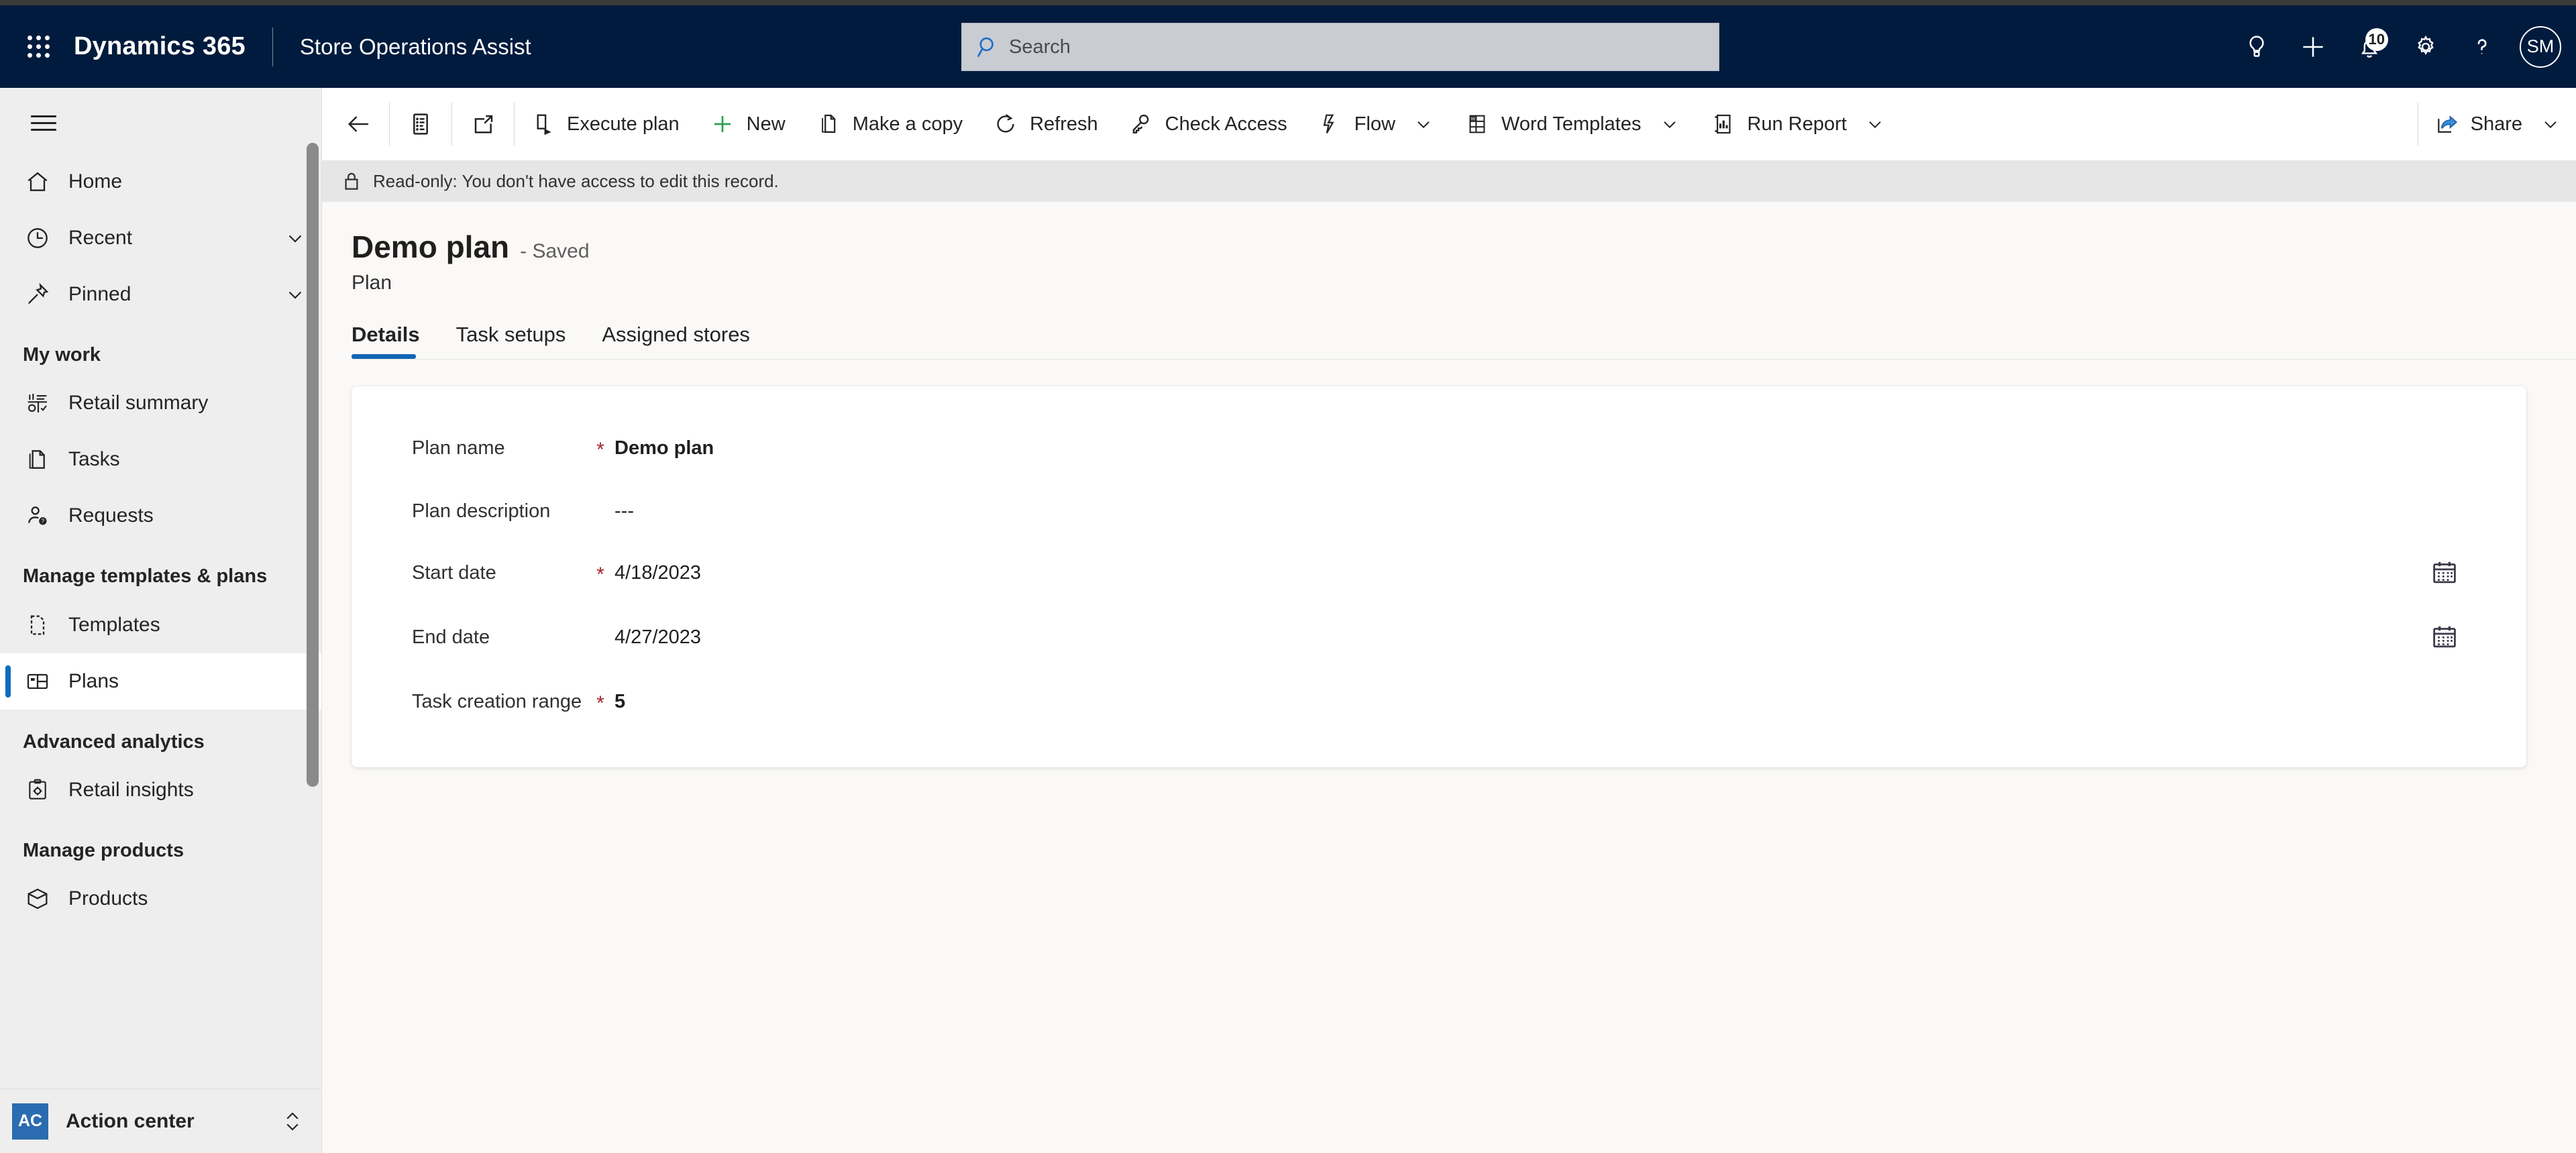 Image resolution: width=2576 pixels, height=1153 pixels. What do you see at coordinates (43, 123) in the screenshot?
I see `sitemap-toggle-button` at bounding box center [43, 123].